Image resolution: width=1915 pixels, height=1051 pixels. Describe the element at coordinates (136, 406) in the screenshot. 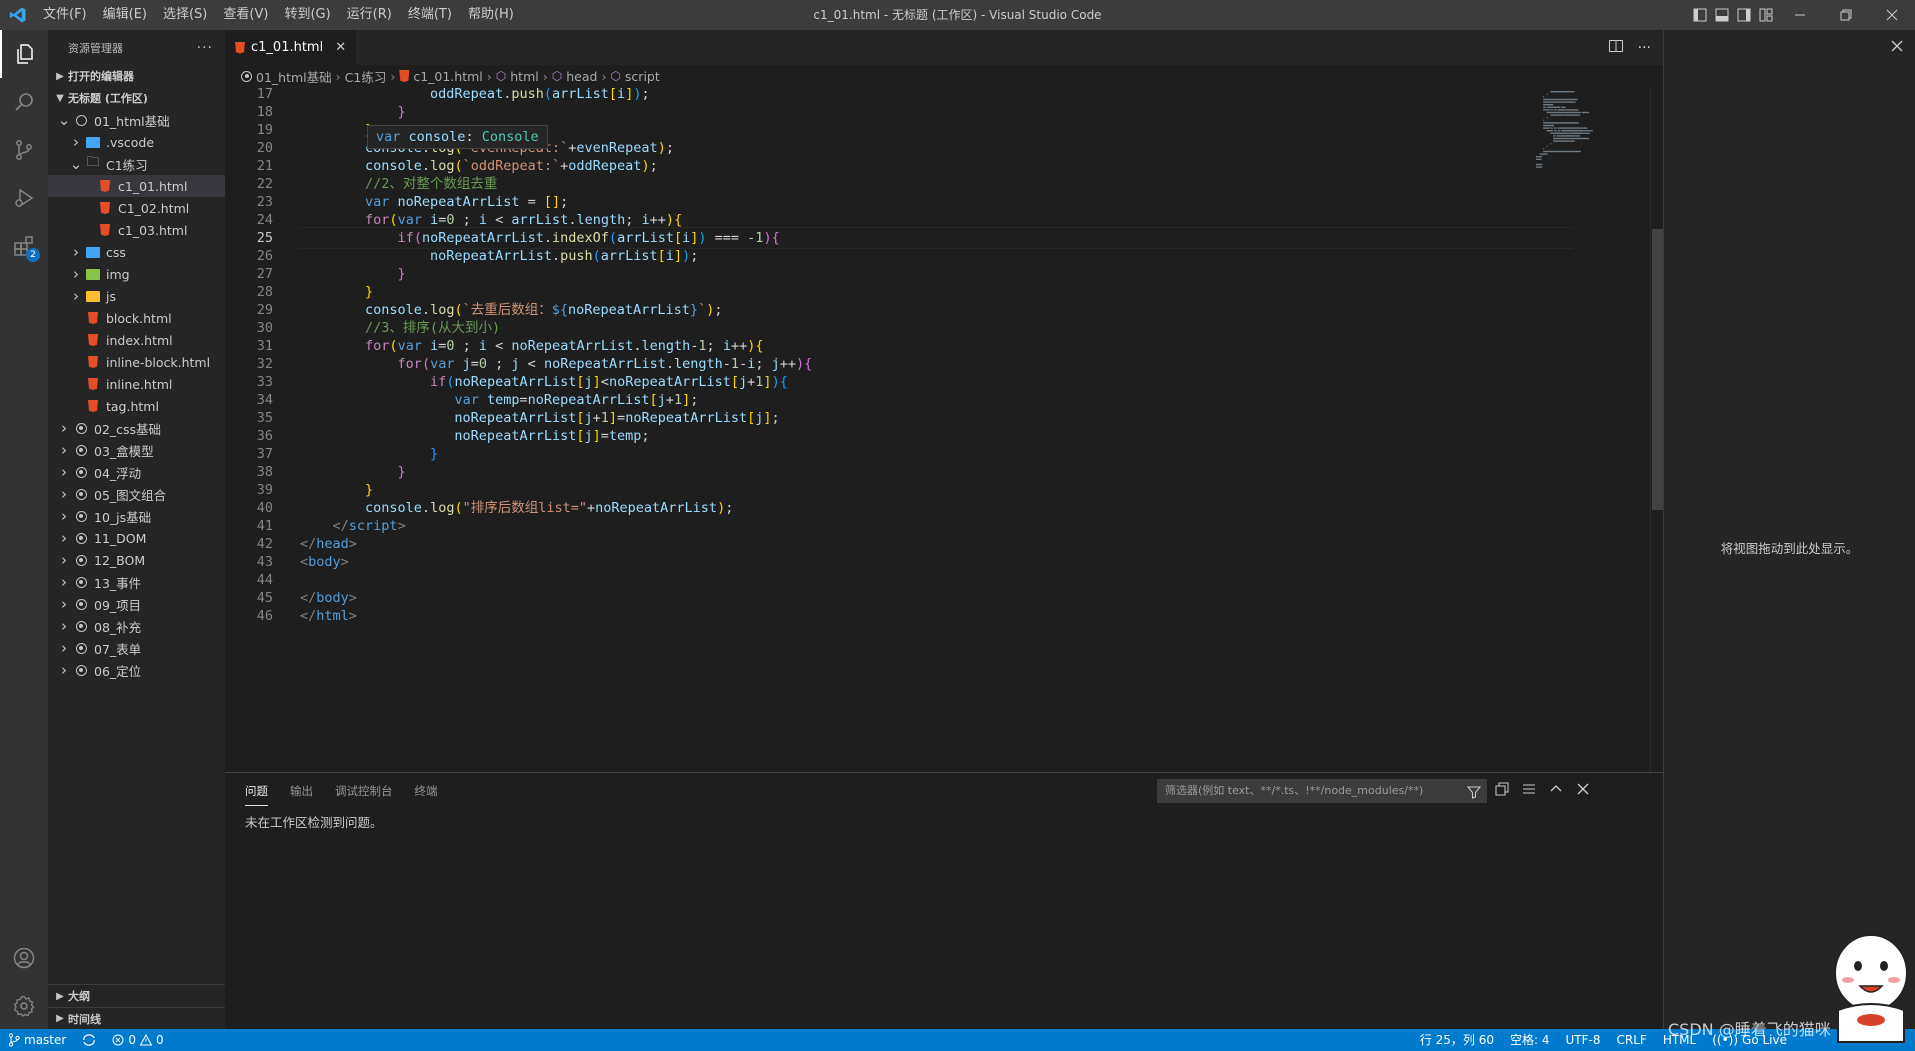

I see `tree-item: tag.html` at that location.